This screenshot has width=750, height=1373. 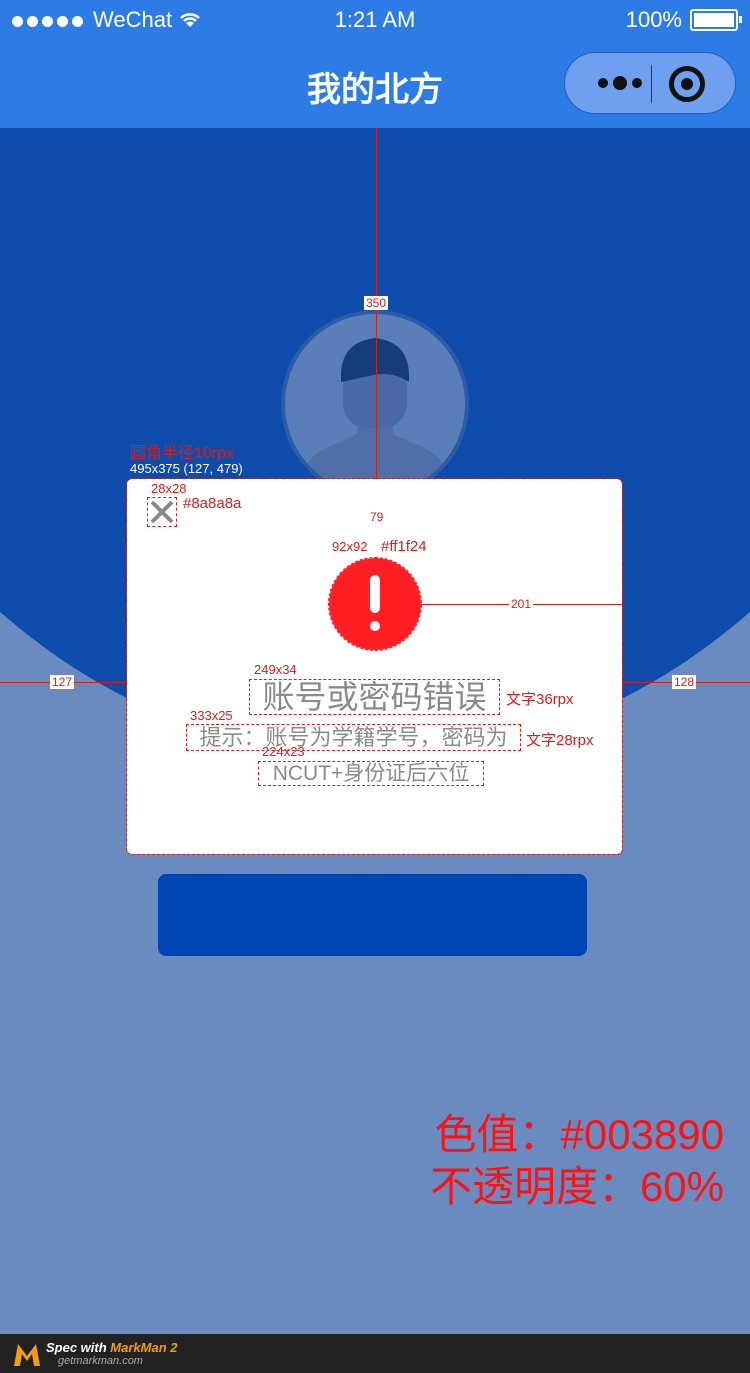 I want to click on close-color-annotation: #8a8a8a, so click(x=212, y=503).